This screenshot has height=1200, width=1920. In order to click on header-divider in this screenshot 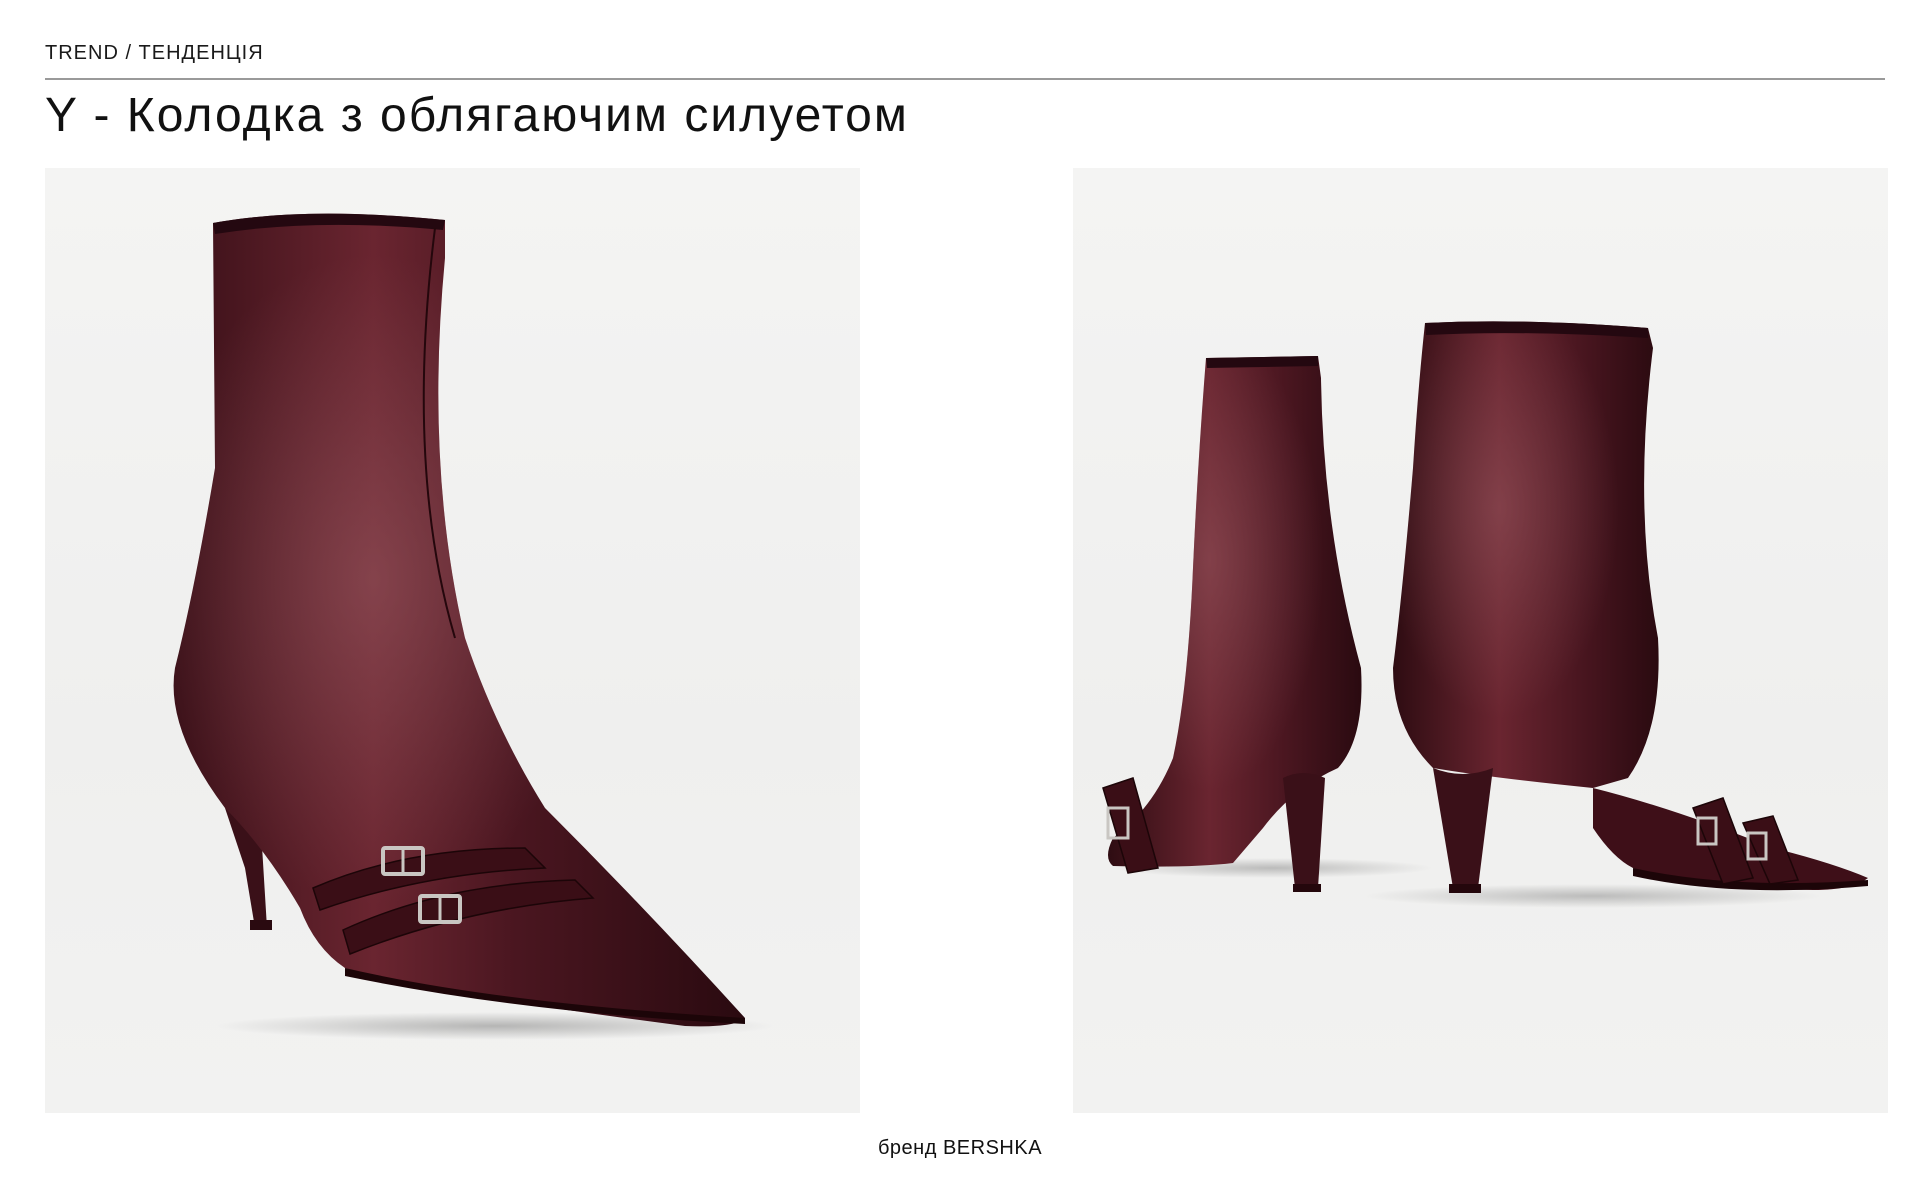, I will do `click(965, 79)`.